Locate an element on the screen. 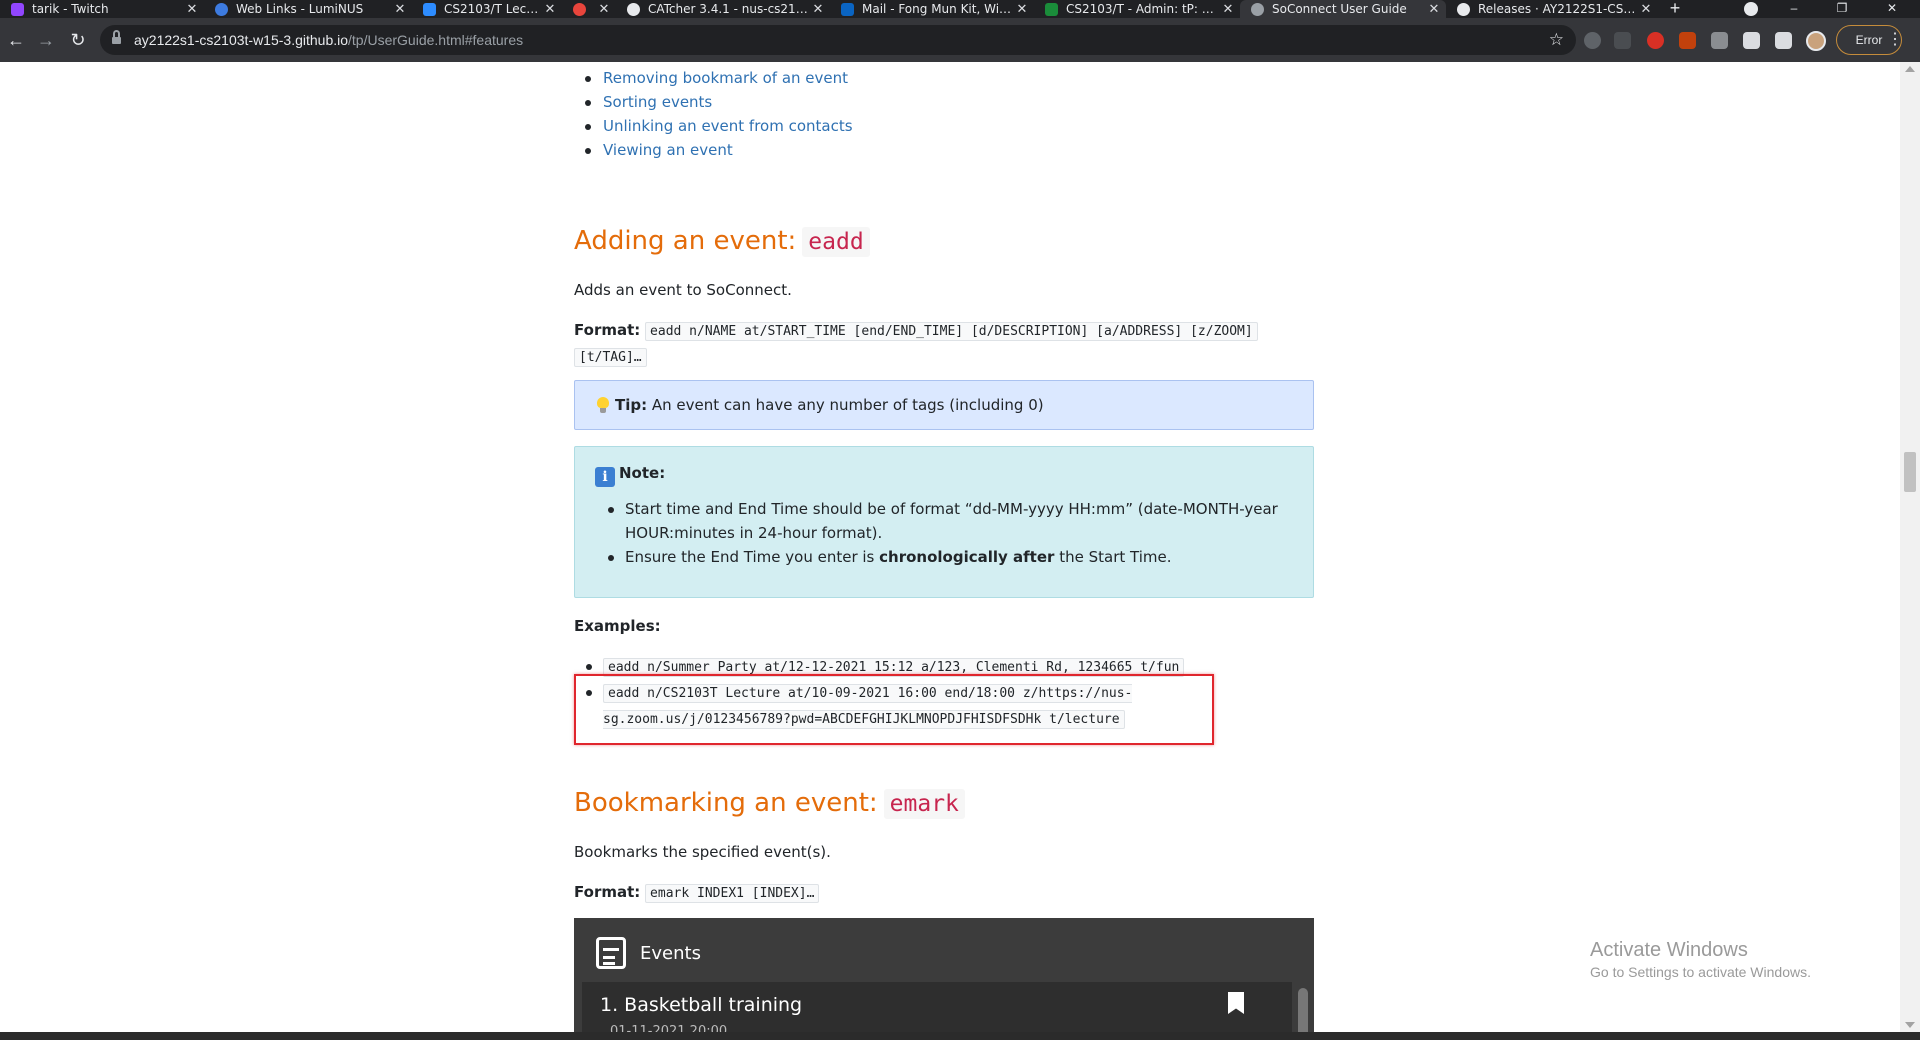  toc-link: Sorting events is located at coordinates (719, 102).